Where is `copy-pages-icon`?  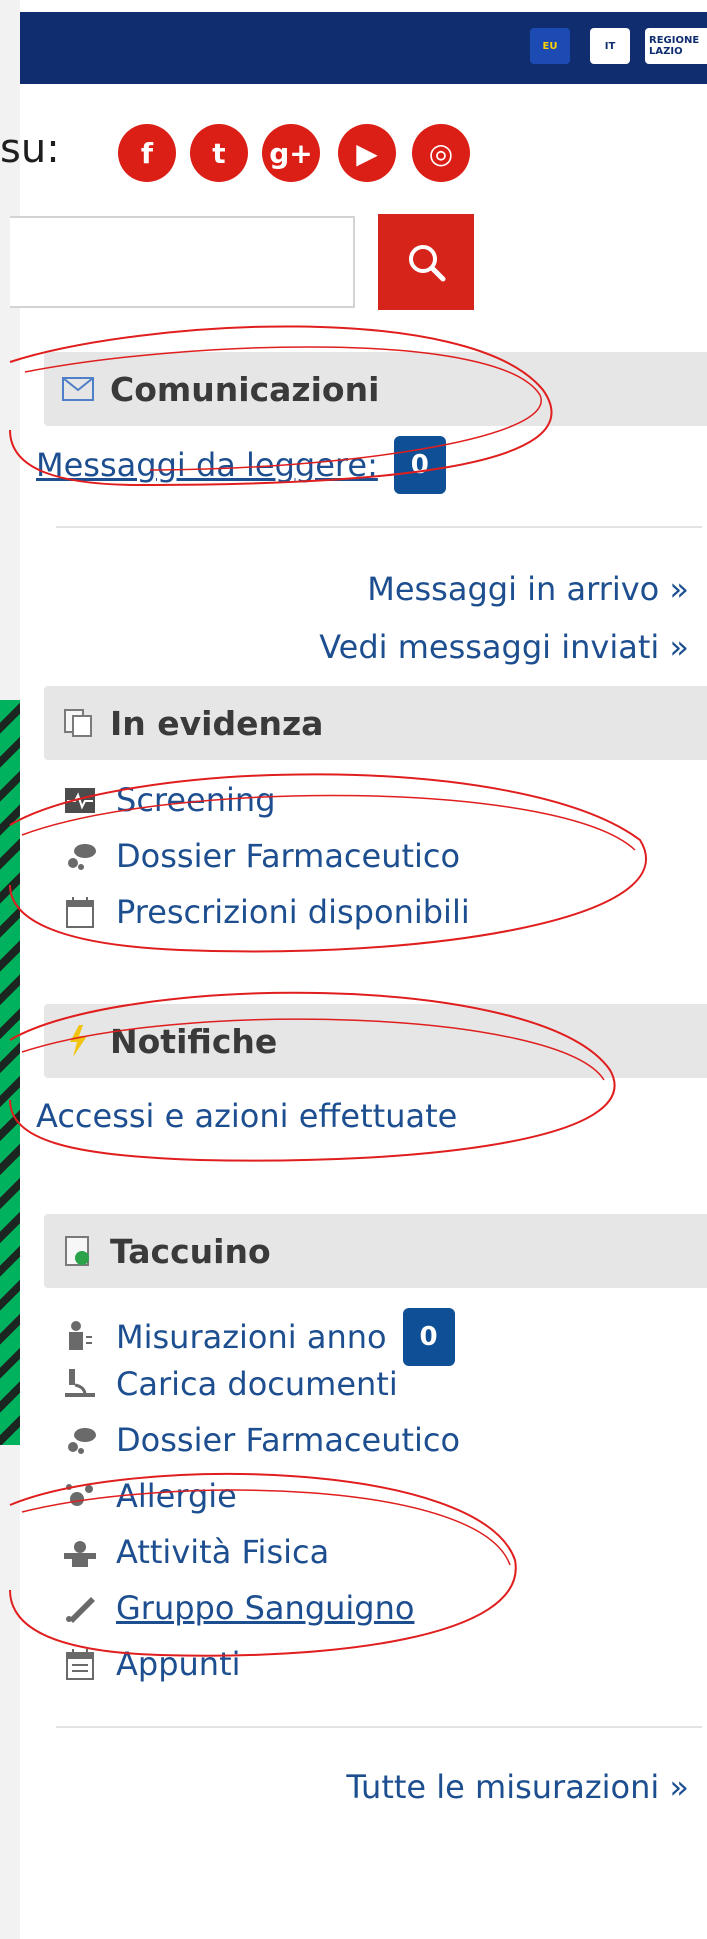 copy-pages-icon is located at coordinates (78, 723).